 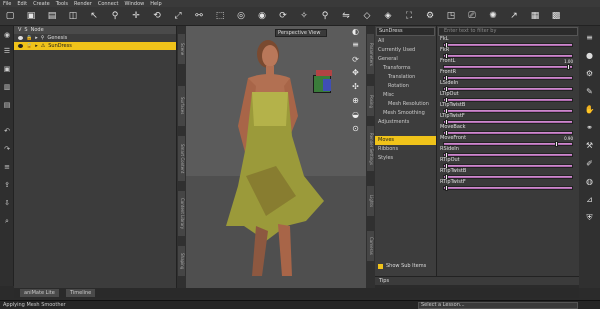 What do you see at coordinates (367, 16) in the screenshot?
I see `geometry-icon: ◇` at bounding box center [367, 16].